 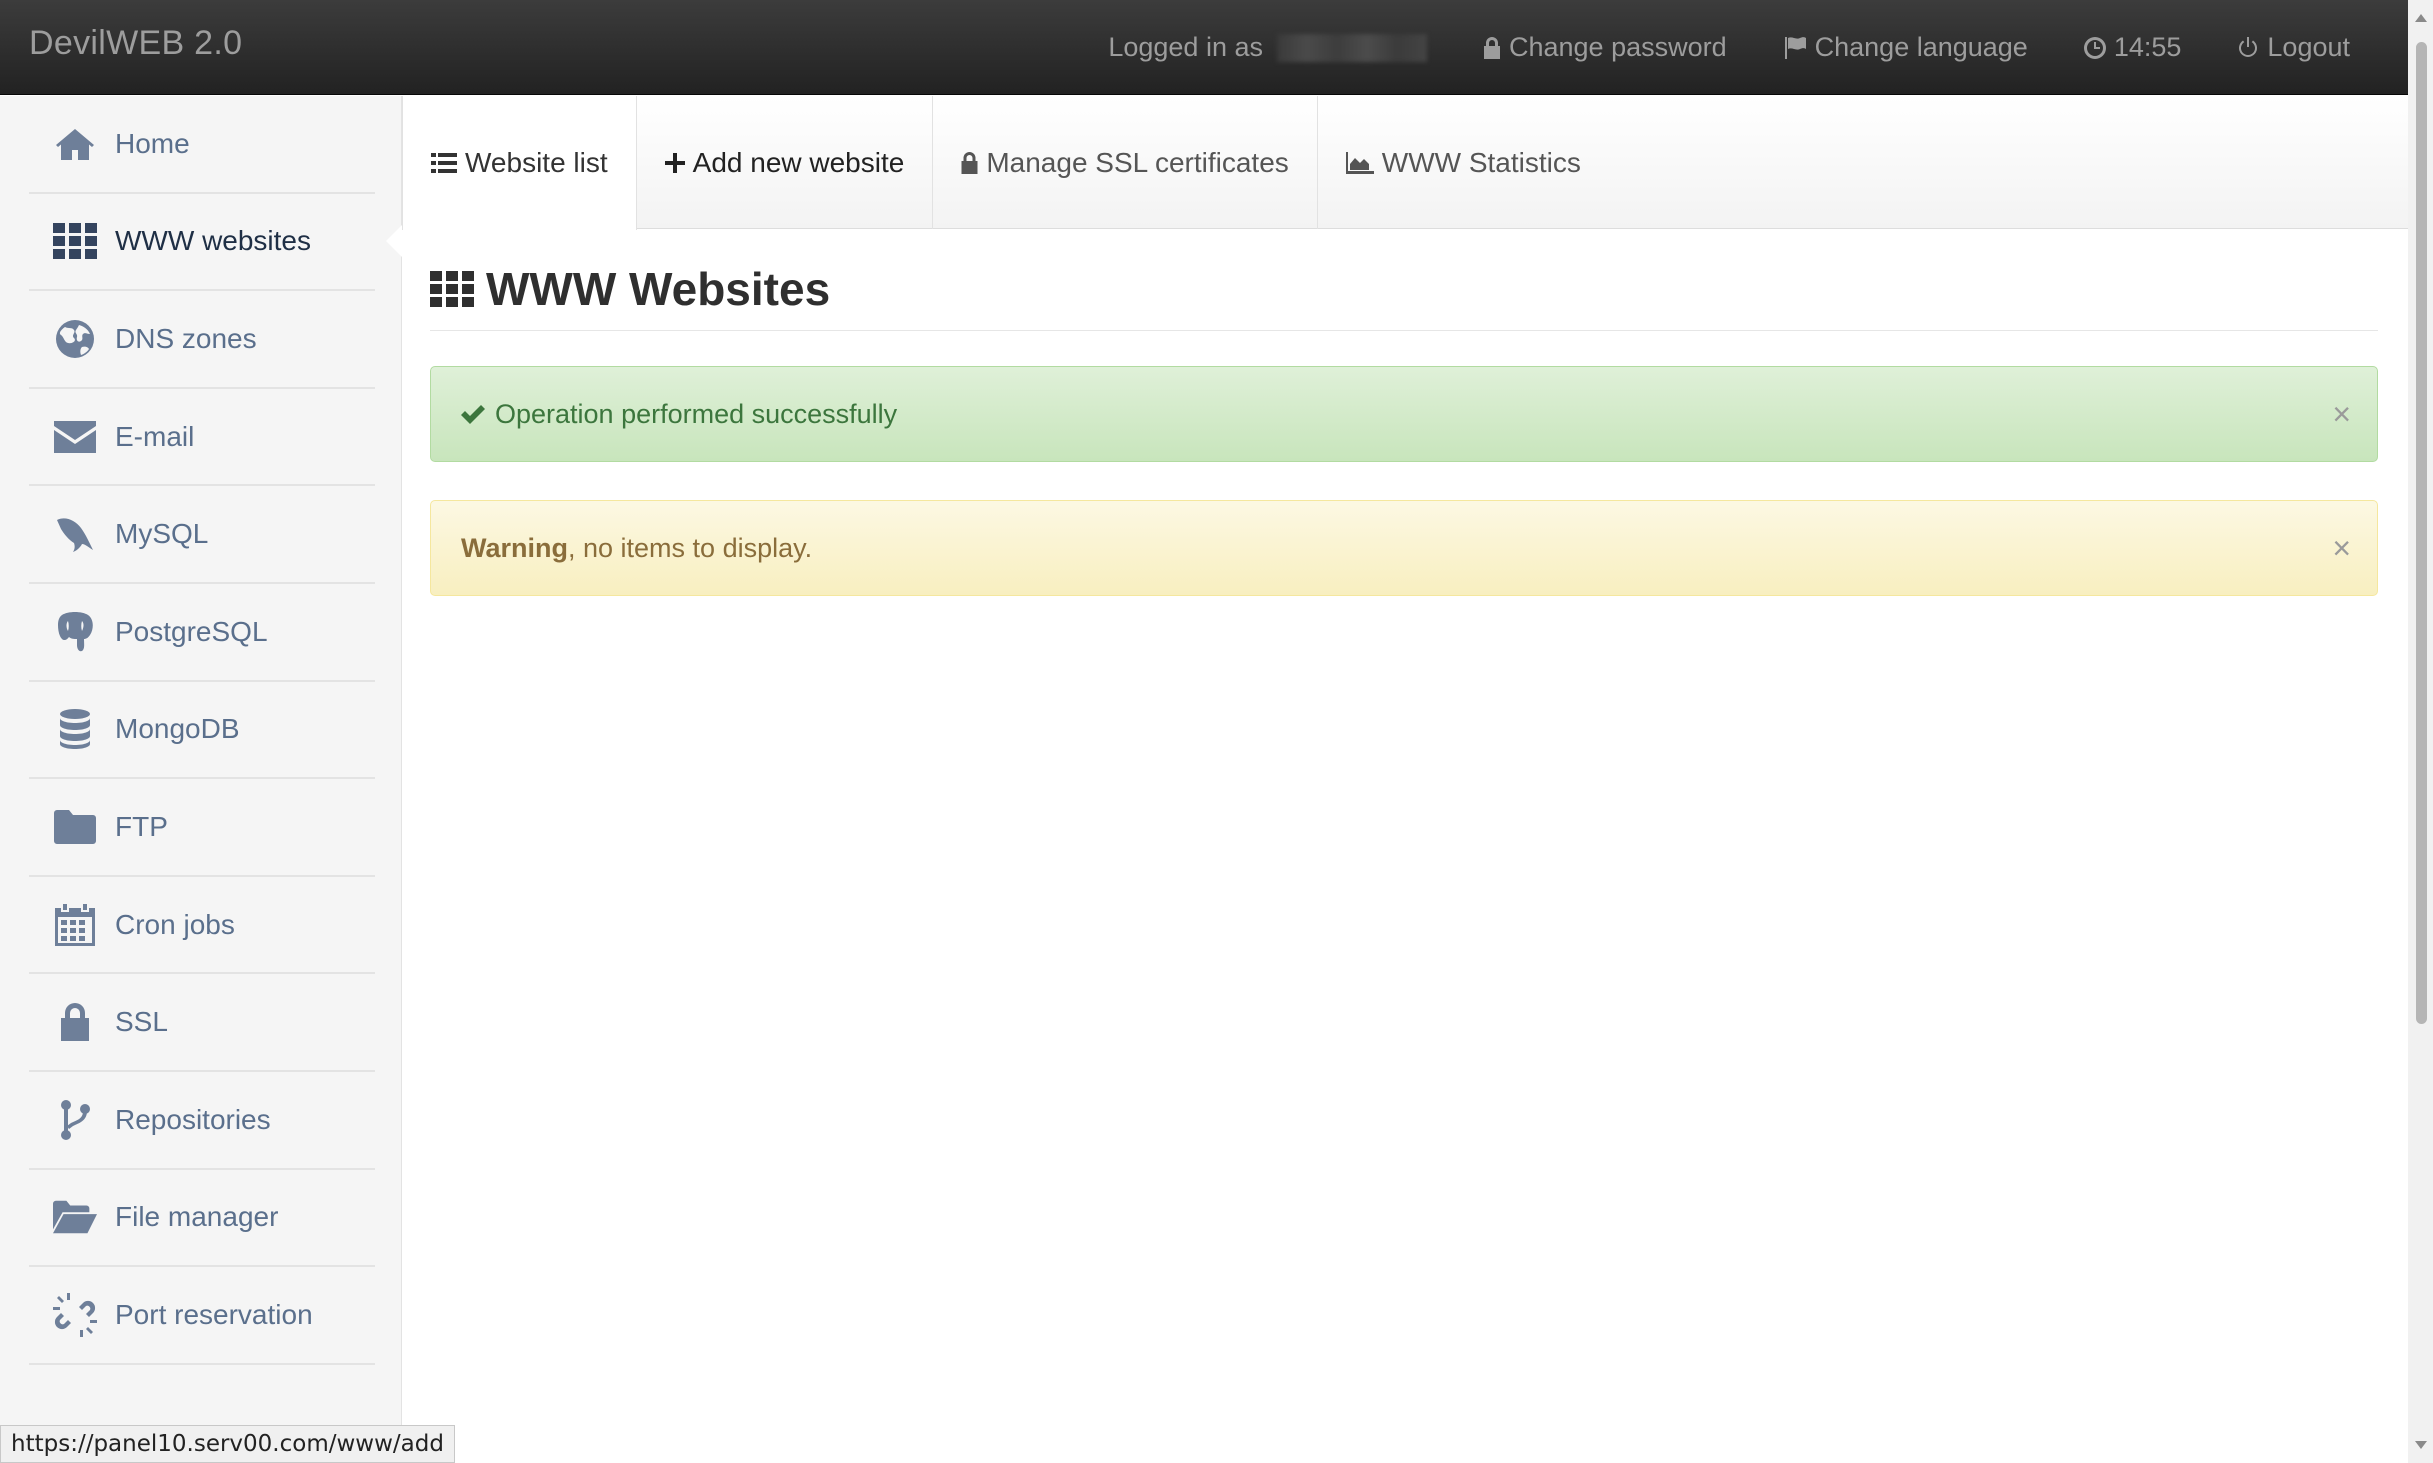 I want to click on tab-label: Manage SSL certificates, so click(x=1137, y=162).